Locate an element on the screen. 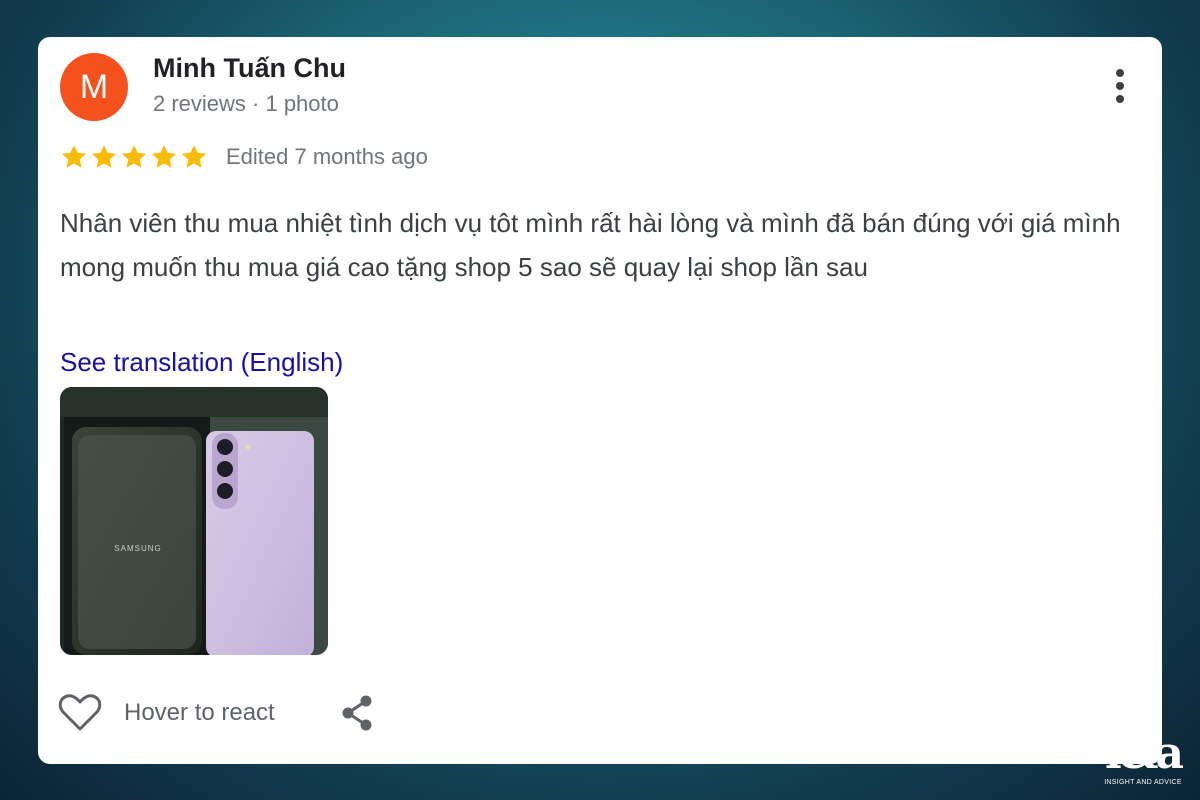 This screenshot has height=800, width=1200. edited-timestamp: Edited 7 months ago is located at coordinates (327, 156).